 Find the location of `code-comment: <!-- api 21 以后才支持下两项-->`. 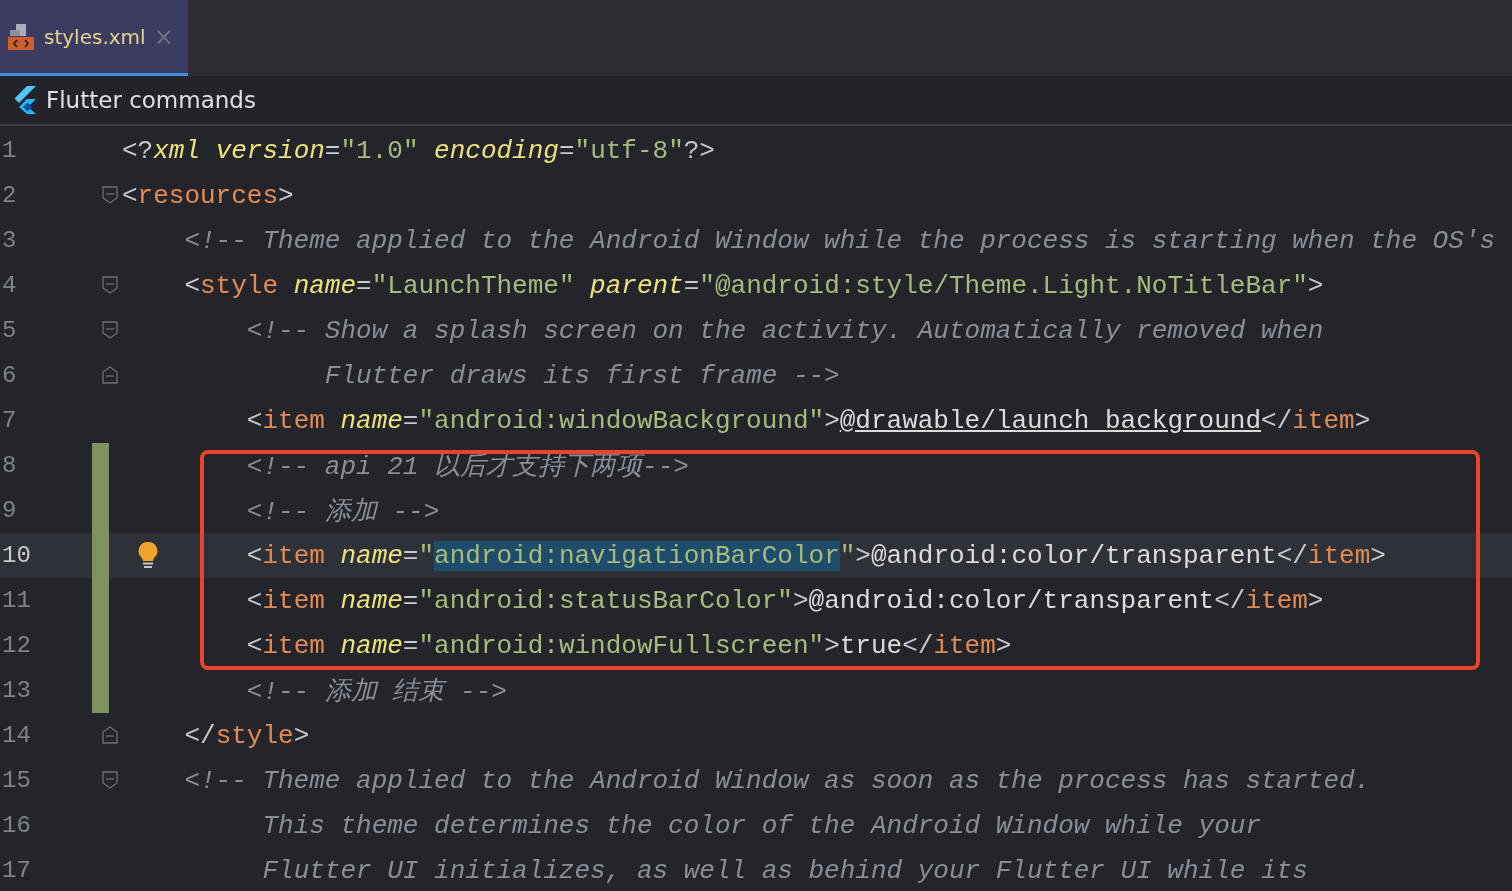

code-comment: <!-- api 21 以后才支持下两项--> is located at coordinates (467, 467).